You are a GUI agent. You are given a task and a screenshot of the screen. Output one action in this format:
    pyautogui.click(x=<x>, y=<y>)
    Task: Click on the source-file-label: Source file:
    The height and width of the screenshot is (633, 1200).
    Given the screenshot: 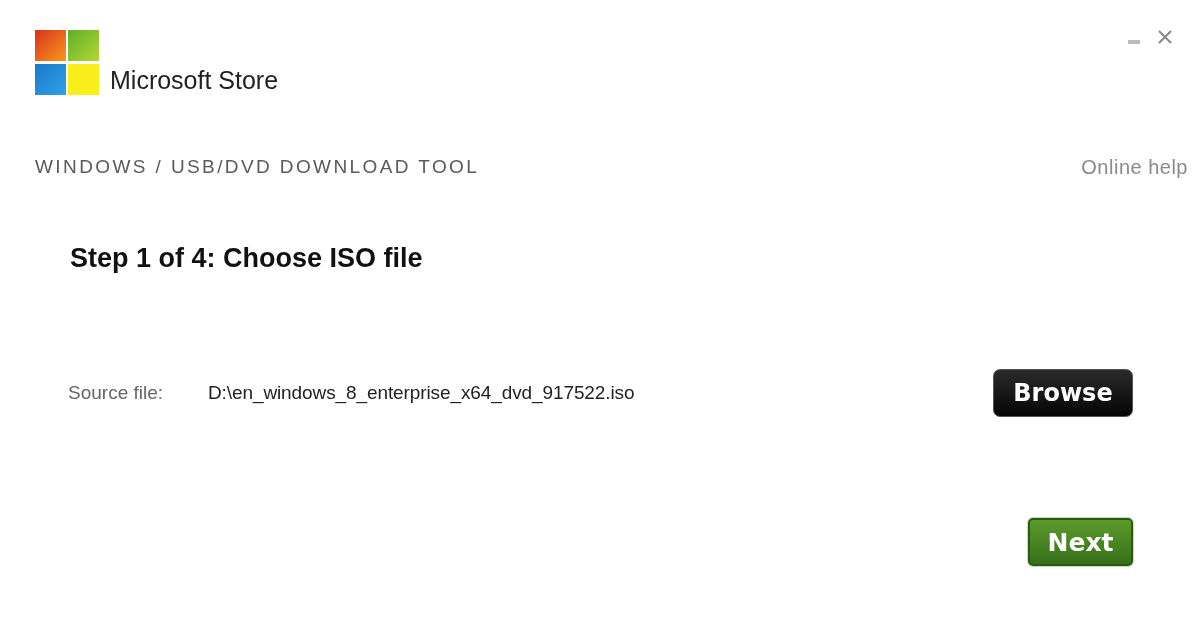 What is the action you would take?
    pyautogui.click(x=116, y=393)
    